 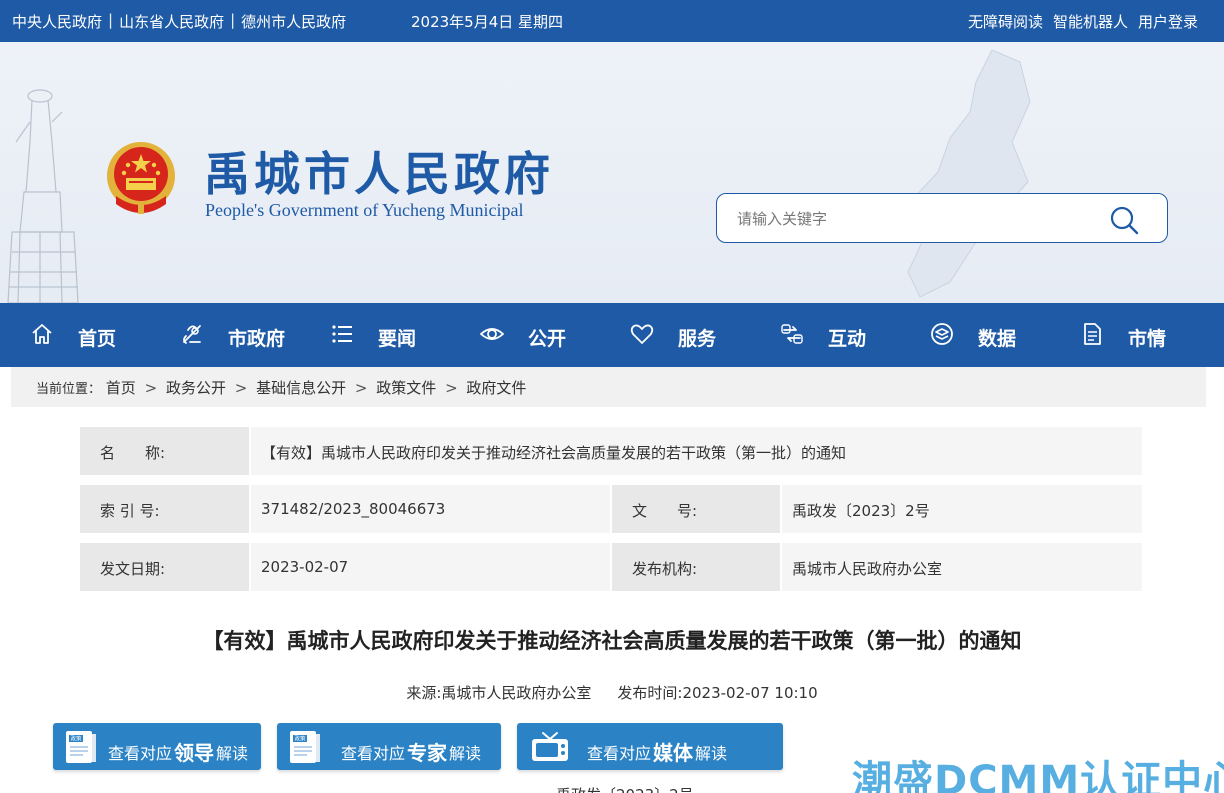 I want to click on nav-data: 数据, so click(x=975, y=335).